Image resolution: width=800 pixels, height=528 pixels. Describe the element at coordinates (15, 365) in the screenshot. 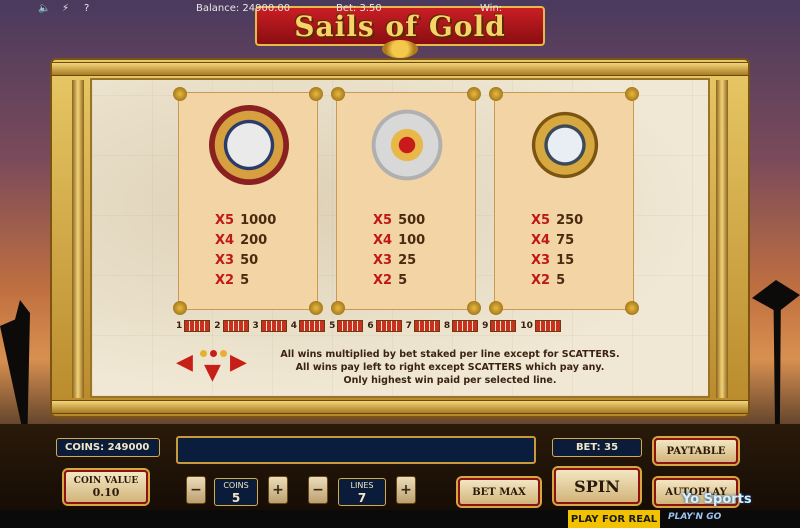

I see `palm-silhouette-left` at that location.